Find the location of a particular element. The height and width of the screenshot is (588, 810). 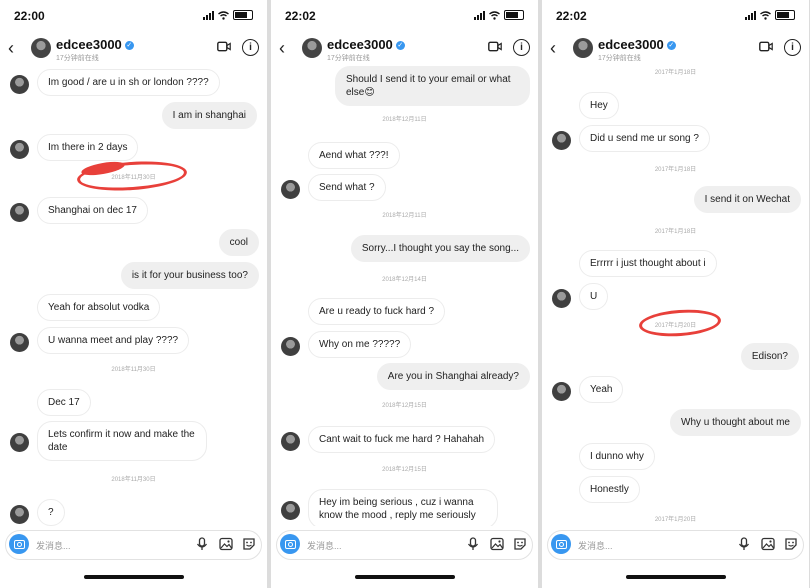

received-message-bubble: Dec 17 is located at coordinates (64, 402).